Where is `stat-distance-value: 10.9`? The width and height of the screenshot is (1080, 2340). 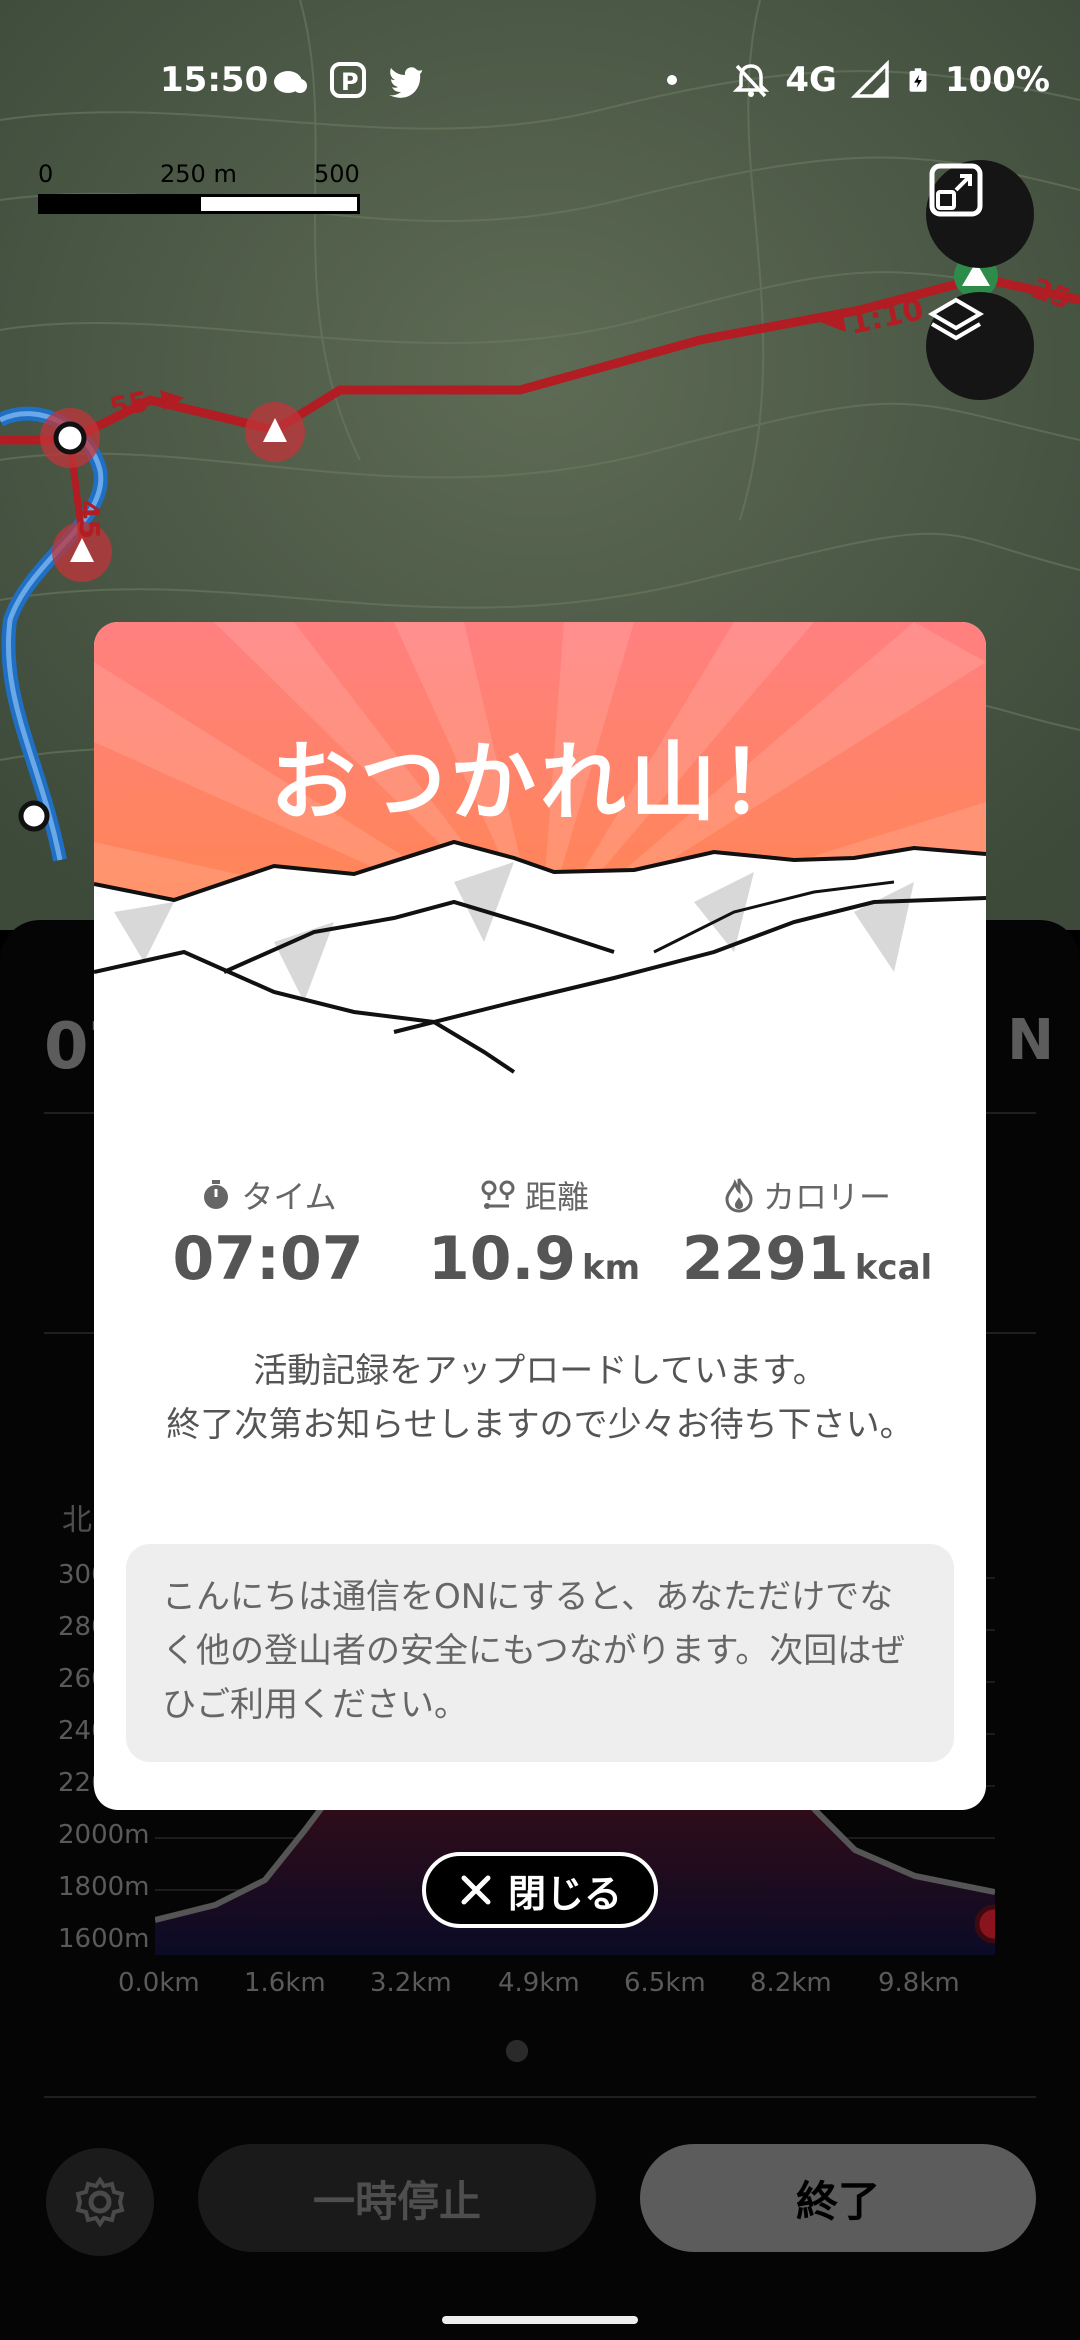 stat-distance-value: 10.9 is located at coordinates (501, 1259).